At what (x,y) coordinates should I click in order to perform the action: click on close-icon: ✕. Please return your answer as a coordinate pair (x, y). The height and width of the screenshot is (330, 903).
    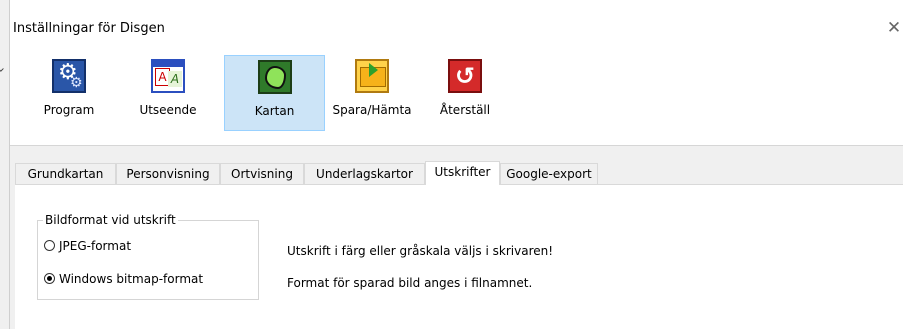
    Looking at the image, I should click on (894, 28).